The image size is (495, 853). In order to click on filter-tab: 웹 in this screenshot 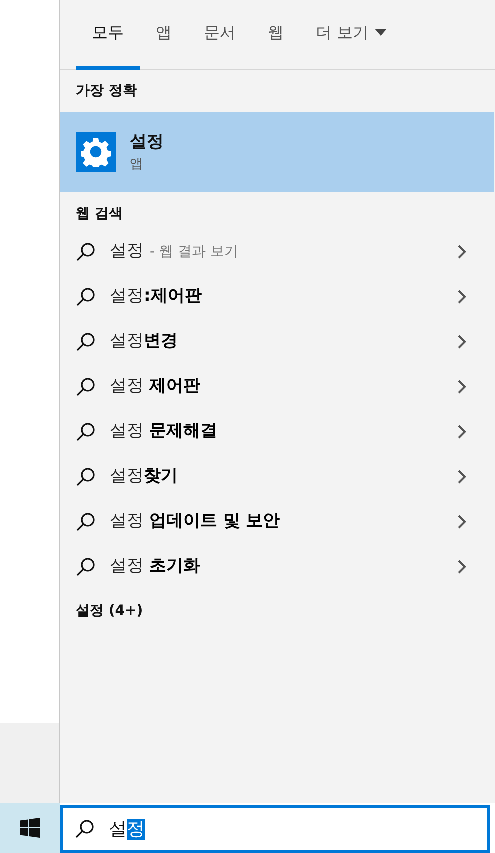, I will do `click(276, 35)`.